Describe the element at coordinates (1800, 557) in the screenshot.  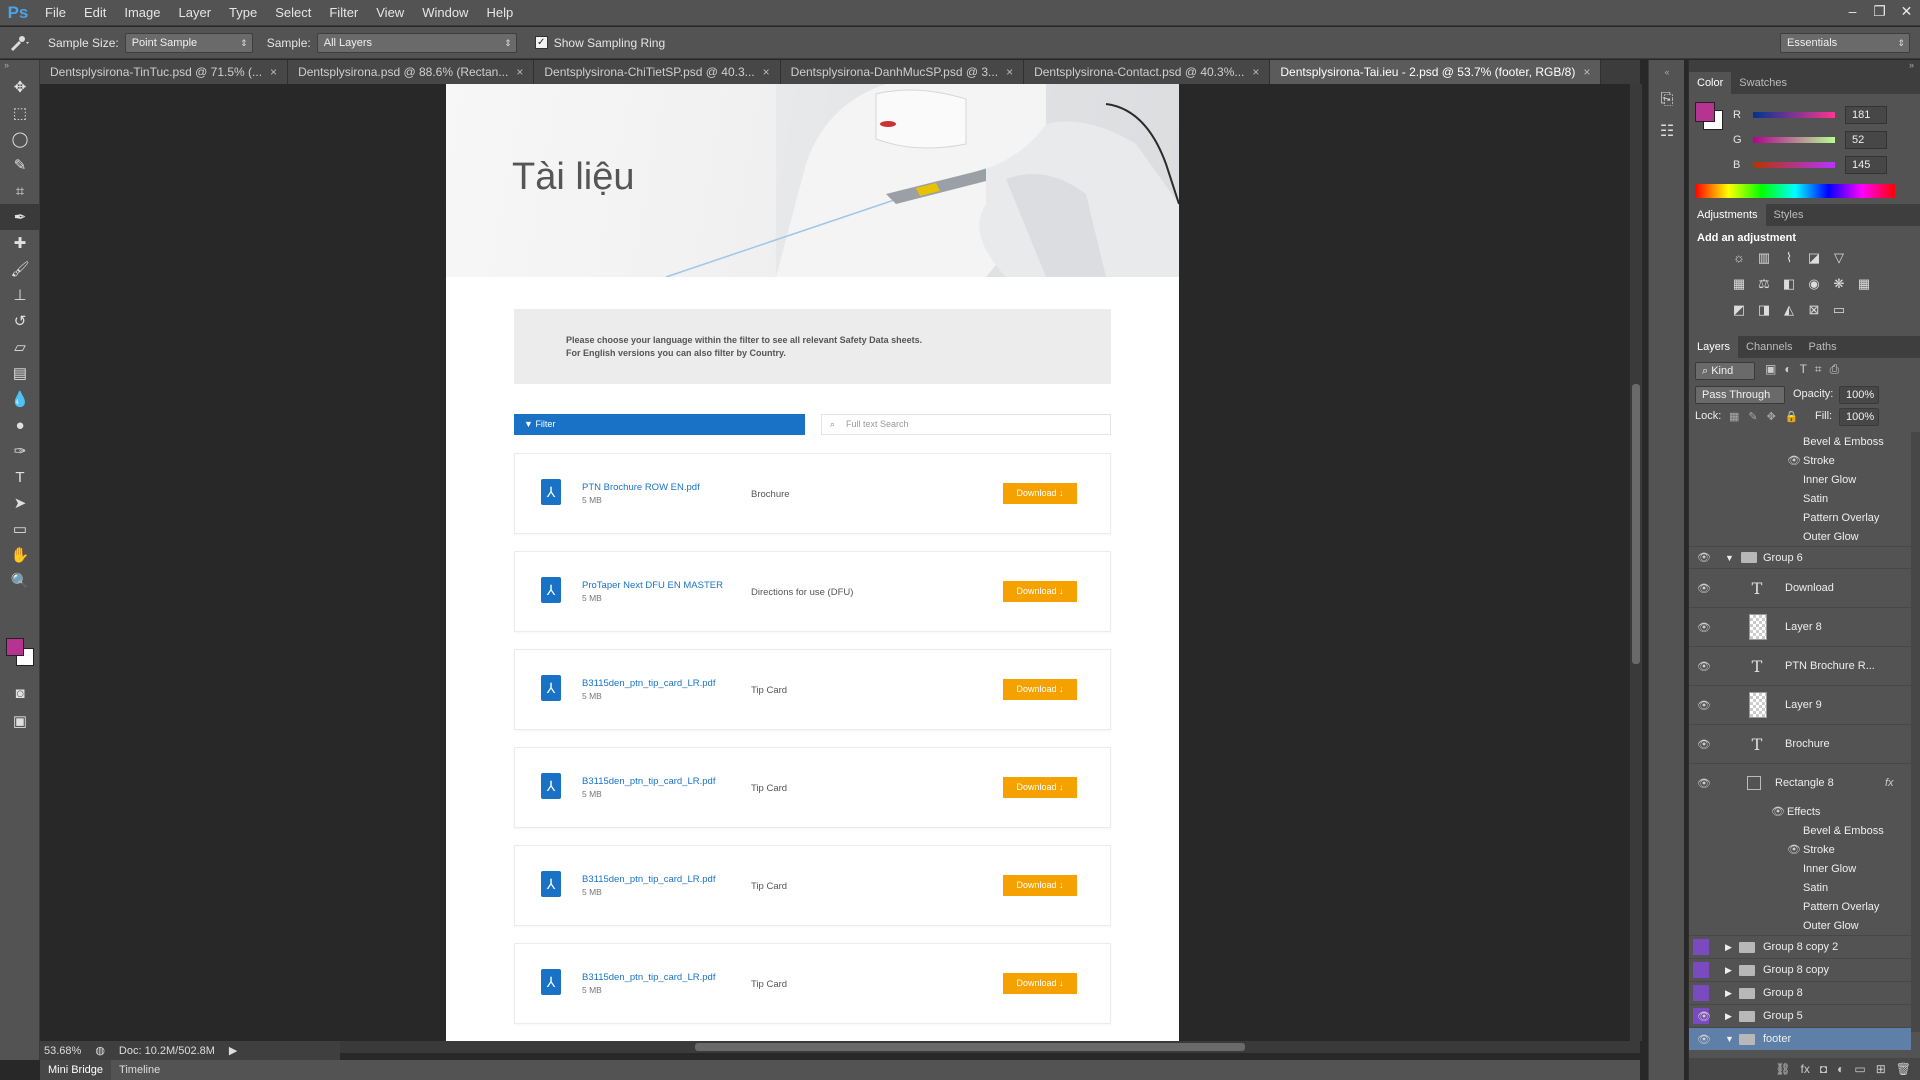
I see `layer-group-6: 👁 ▼ Group 6` at that location.